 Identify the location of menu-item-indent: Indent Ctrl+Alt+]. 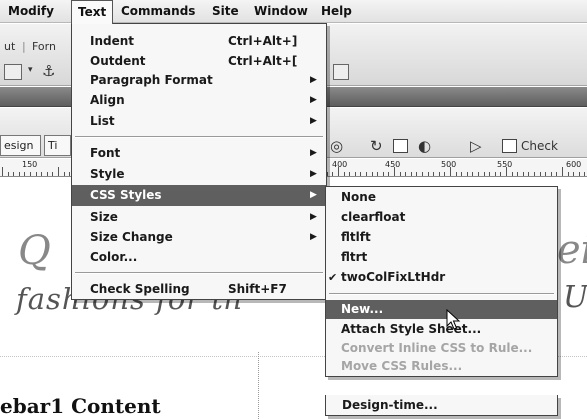
(199, 41).